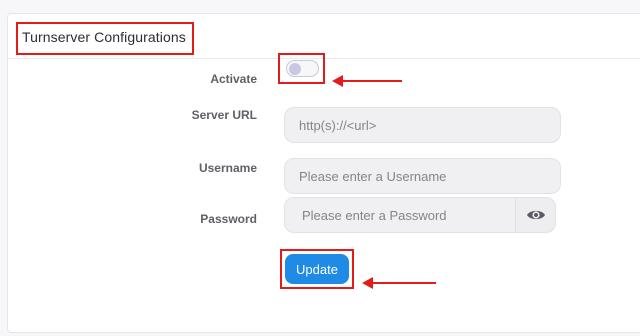  Describe the element at coordinates (233, 79) in the screenshot. I see `activate-label: Activate` at that location.